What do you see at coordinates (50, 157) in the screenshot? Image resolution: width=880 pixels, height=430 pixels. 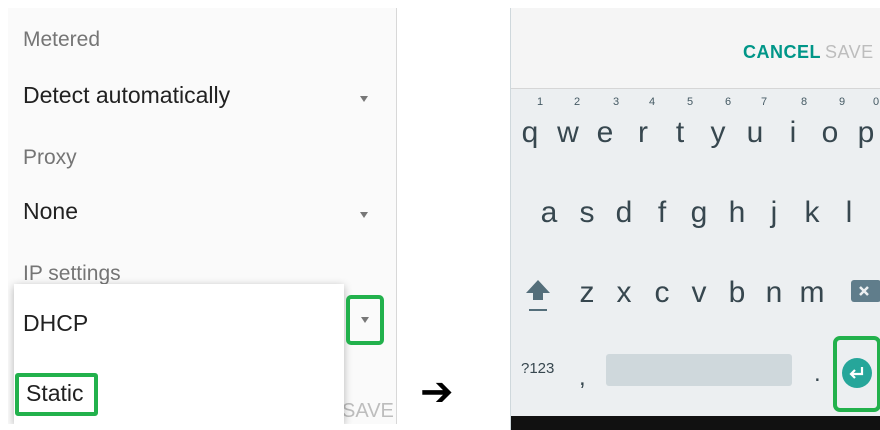 I see `proxy-label: Proxy` at bounding box center [50, 157].